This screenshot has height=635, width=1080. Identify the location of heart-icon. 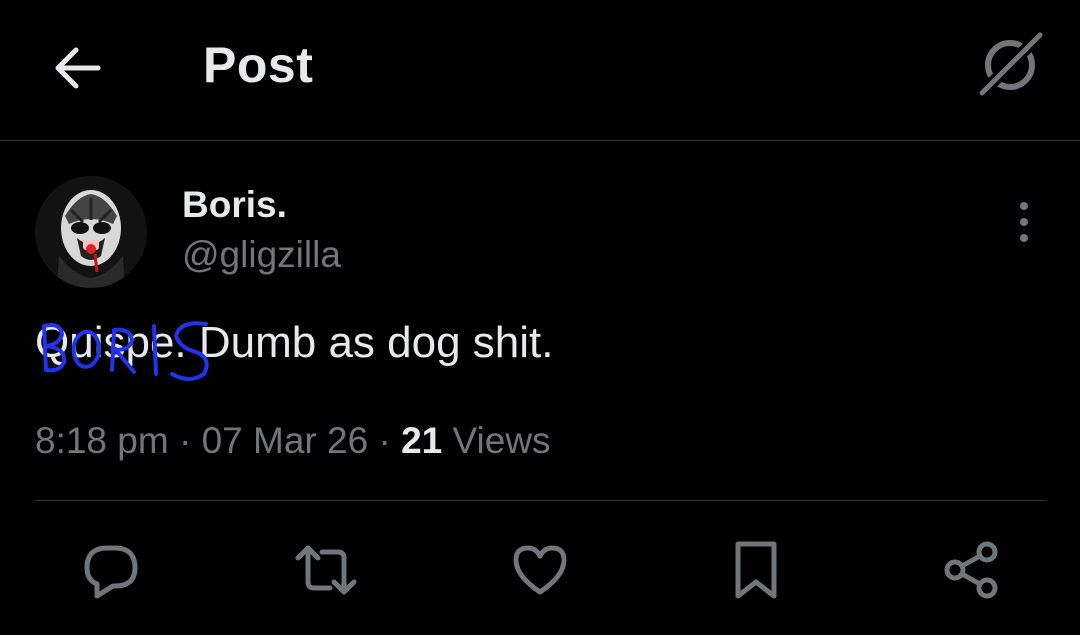
(540, 570).